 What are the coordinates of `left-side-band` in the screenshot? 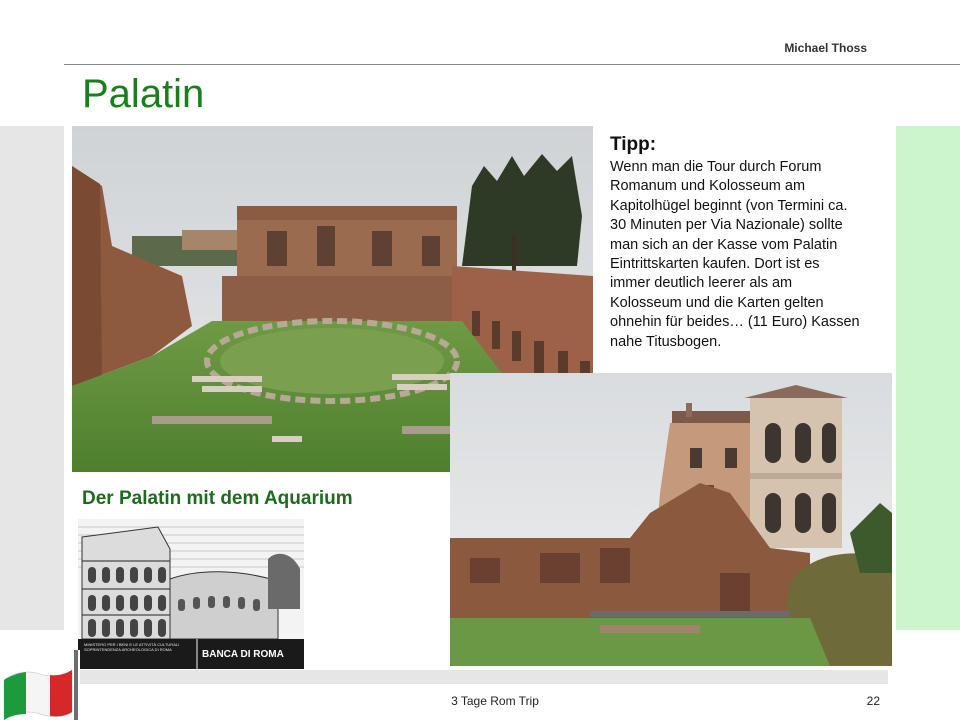 It's located at (32, 378).